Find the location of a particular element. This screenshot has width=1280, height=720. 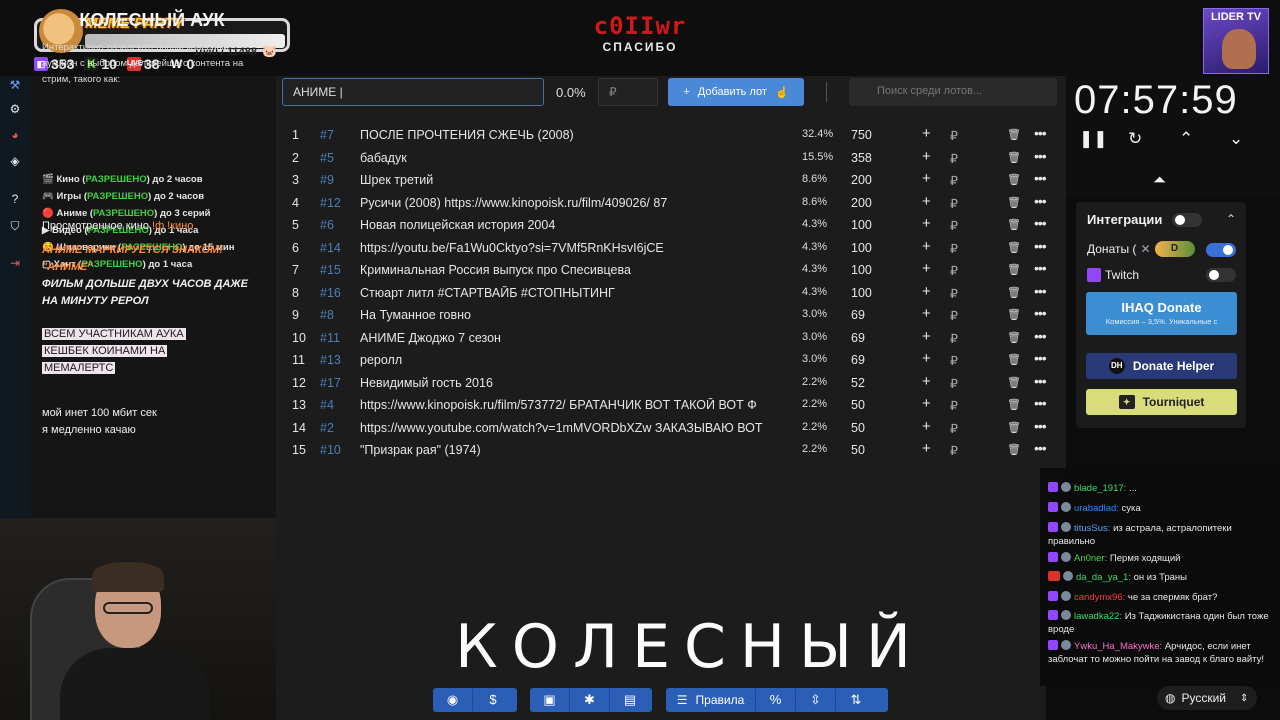

help-icon: ? is located at coordinates (15, 199).